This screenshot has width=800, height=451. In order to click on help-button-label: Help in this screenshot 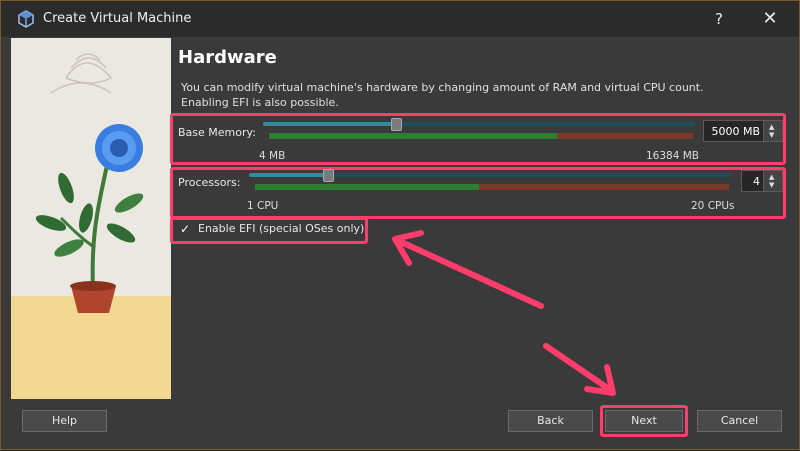, I will do `click(64, 420)`.